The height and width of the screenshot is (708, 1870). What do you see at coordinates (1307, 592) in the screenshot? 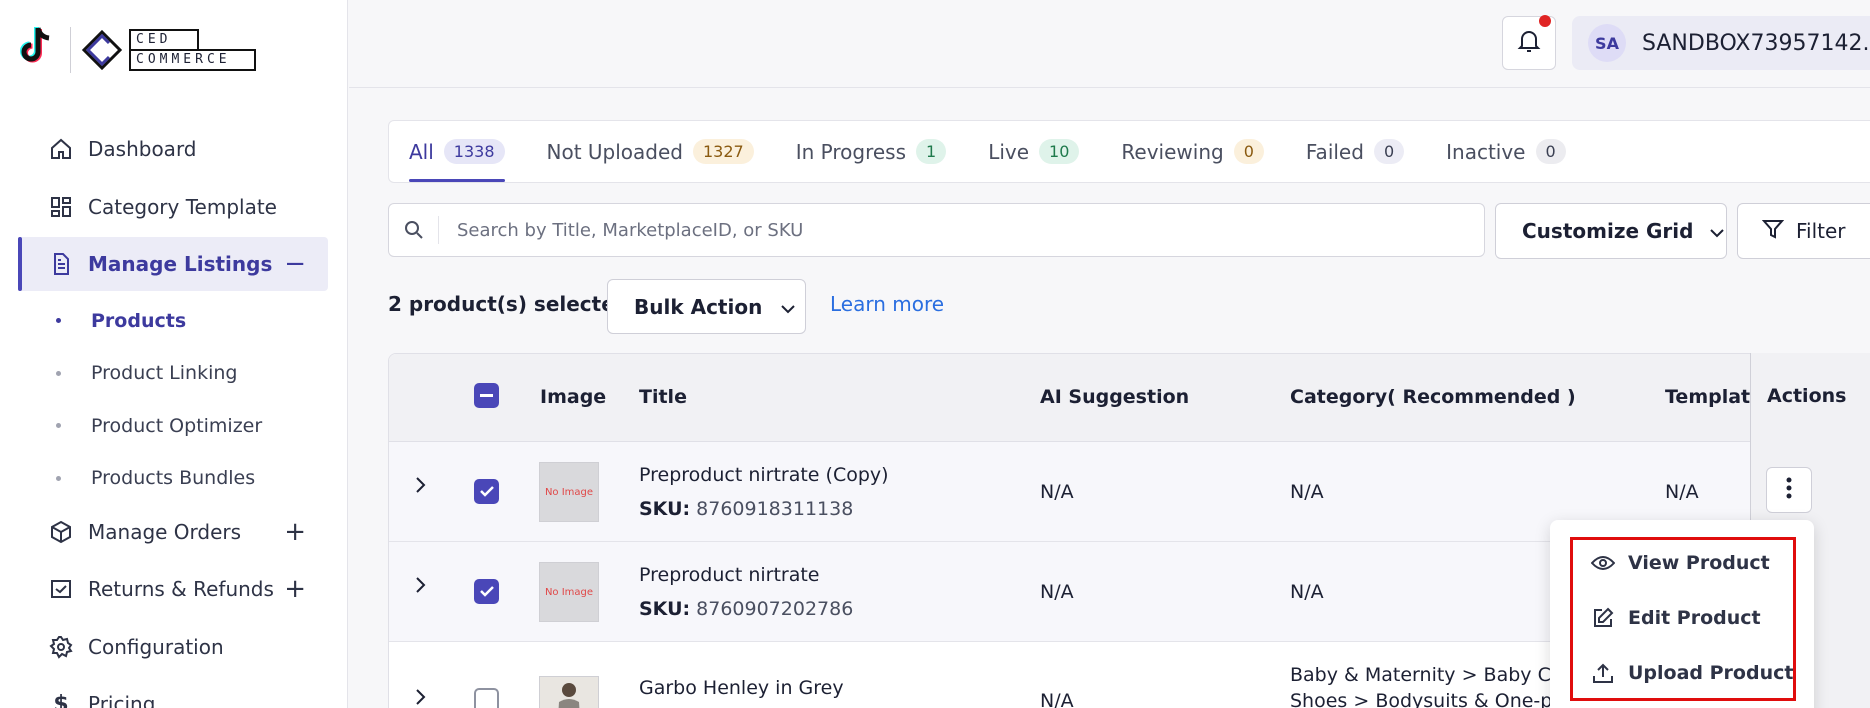
I see `category-value: N/A` at bounding box center [1307, 592].